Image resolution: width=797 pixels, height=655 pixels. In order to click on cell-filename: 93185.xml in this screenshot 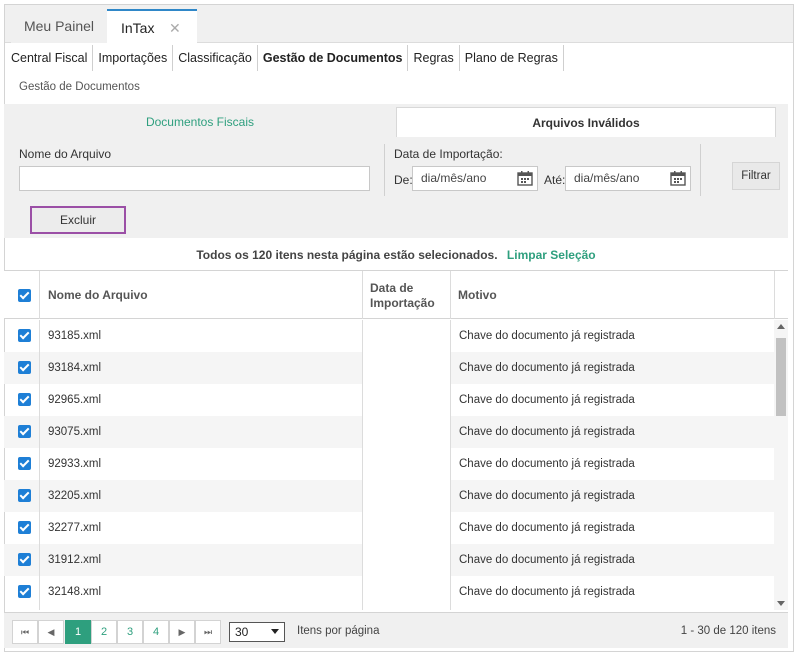, I will do `click(75, 336)`.